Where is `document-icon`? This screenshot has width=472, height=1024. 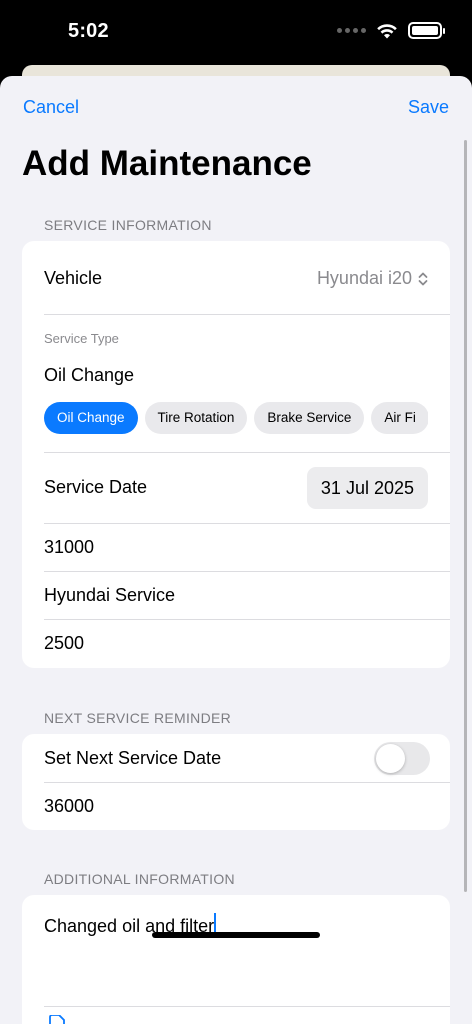
document-icon is located at coordinates (57, 1019).